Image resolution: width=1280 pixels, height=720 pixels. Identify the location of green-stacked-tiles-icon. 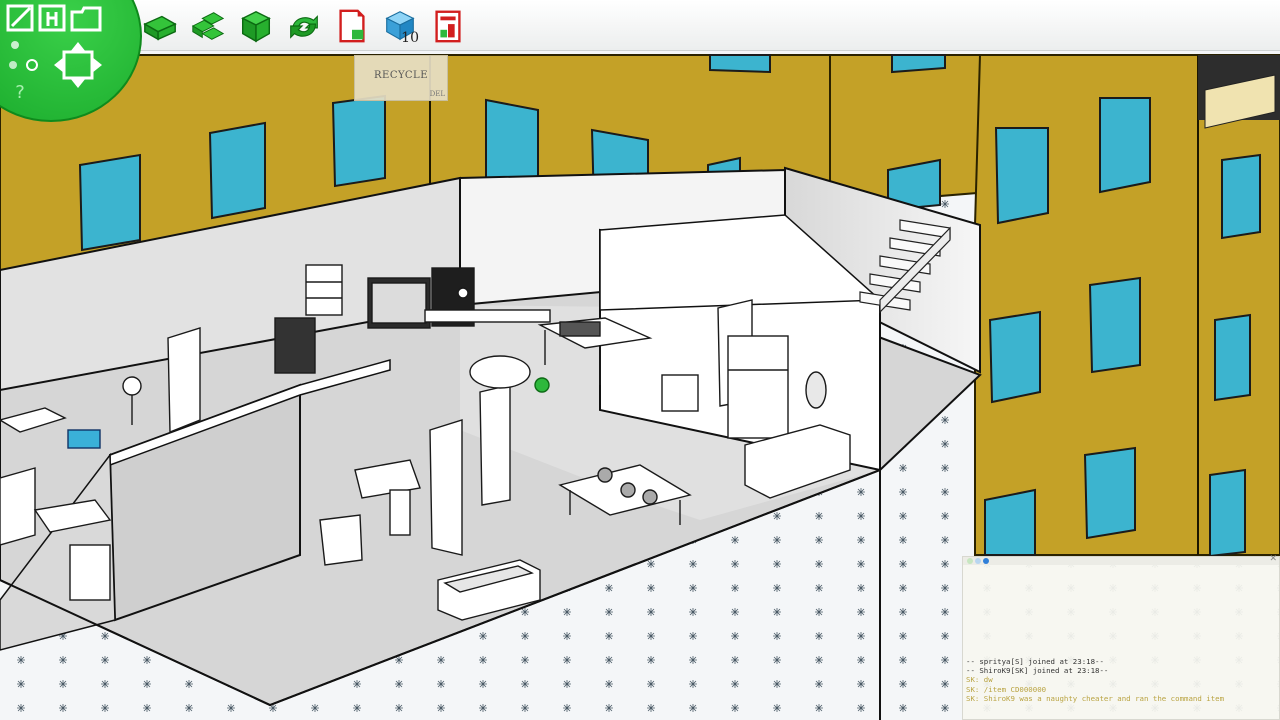
(208, 26).